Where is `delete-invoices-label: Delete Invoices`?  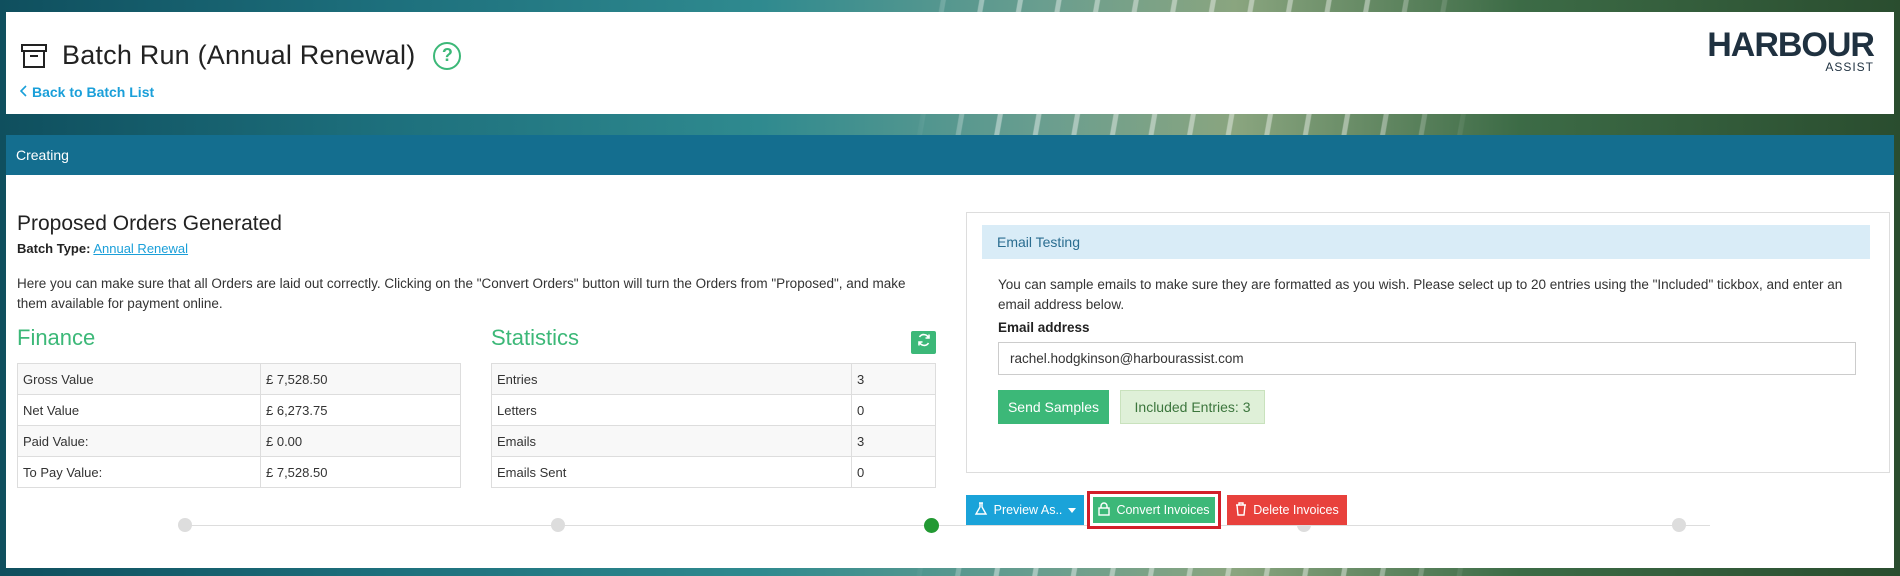
delete-invoices-label: Delete Invoices is located at coordinates (1296, 510).